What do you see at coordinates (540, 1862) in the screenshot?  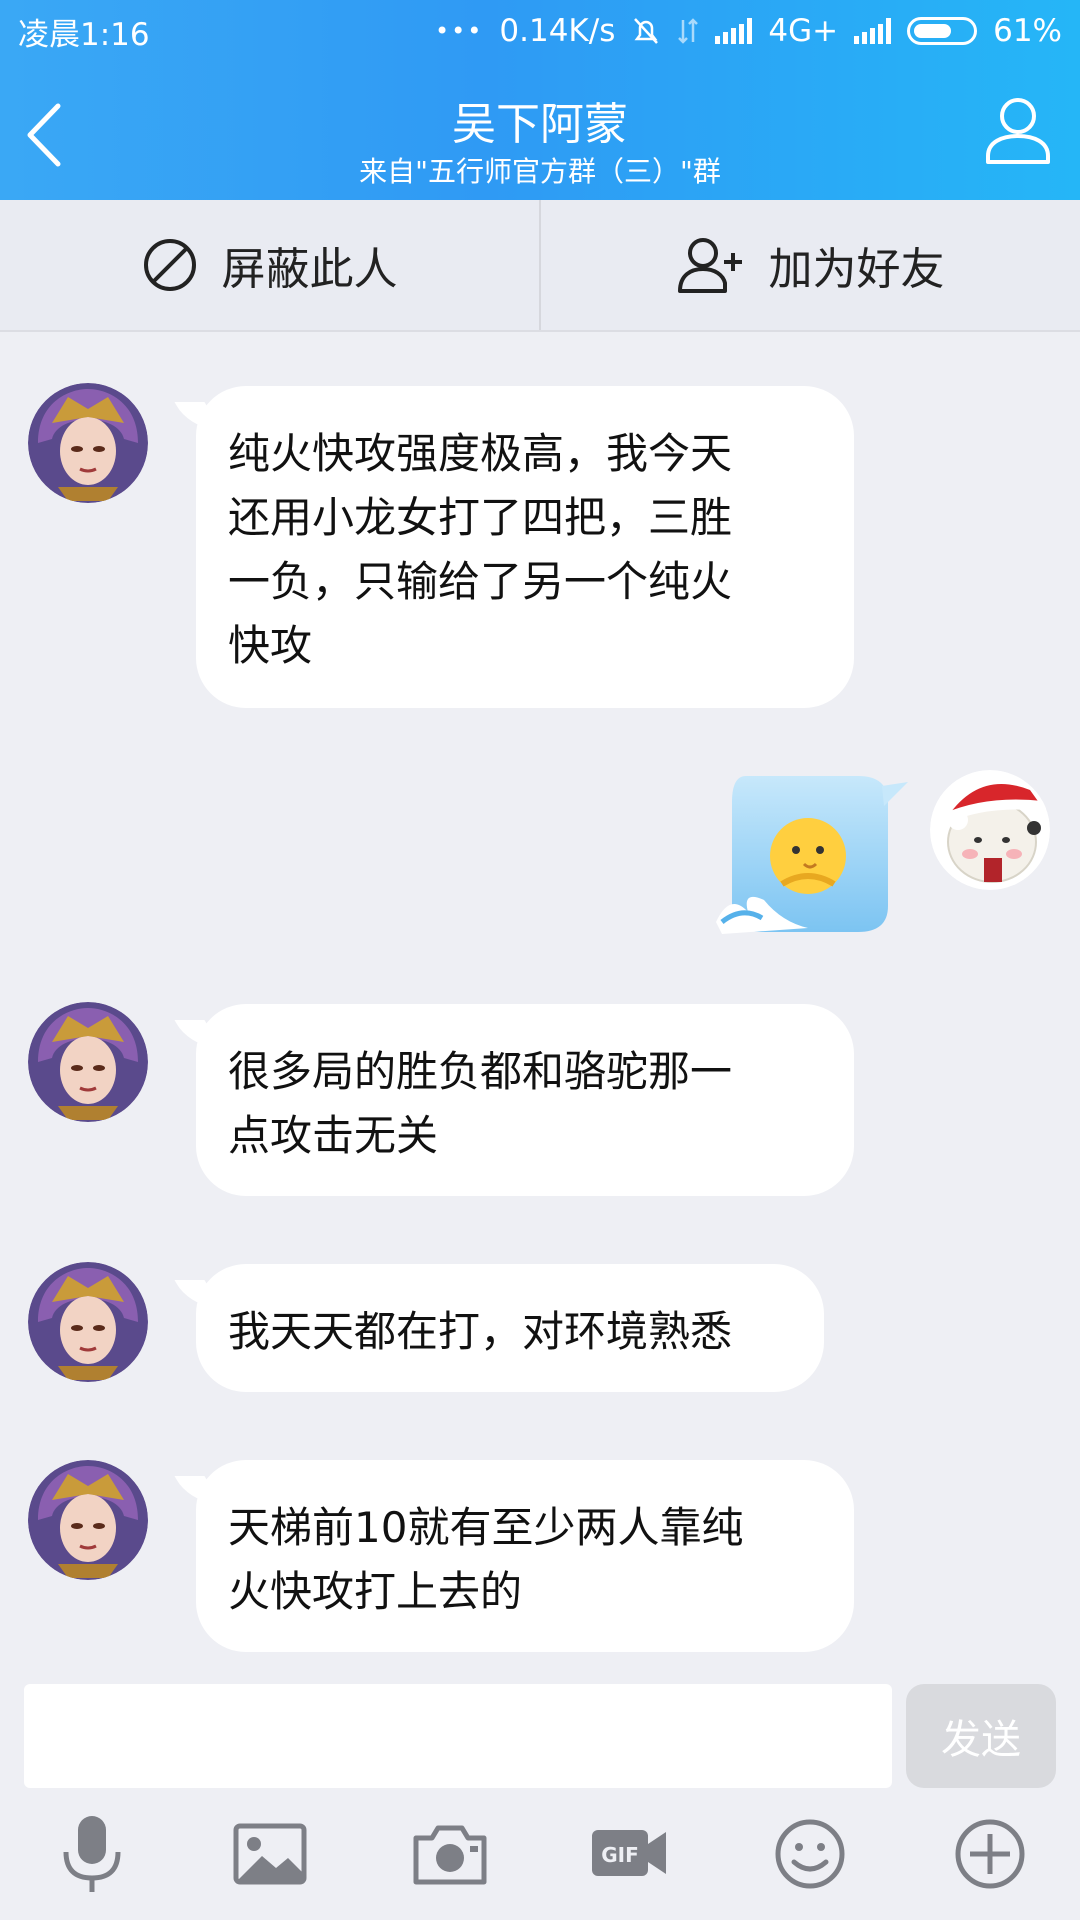 I see `bottom-toolbar: GIF` at bounding box center [540, 1862].